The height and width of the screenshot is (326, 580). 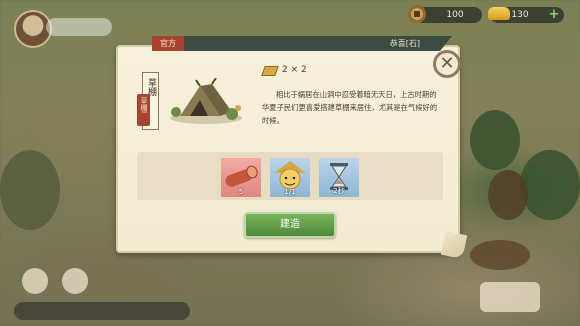 What do you see at coordinates (241, 192) in the screenshot?
I see `wood-qty: 5` at bounding box center [241, 192].